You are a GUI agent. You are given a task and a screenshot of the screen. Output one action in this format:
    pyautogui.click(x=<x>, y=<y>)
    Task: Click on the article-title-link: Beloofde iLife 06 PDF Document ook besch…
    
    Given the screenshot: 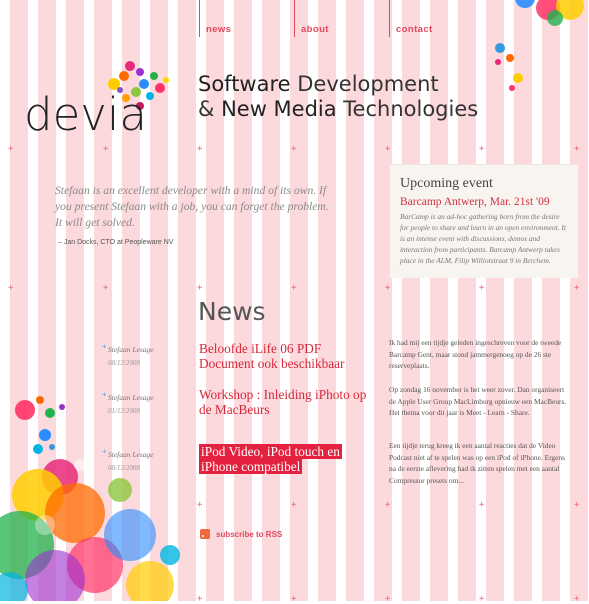 What is the action you would take?
    pyautogui.click(x=284, y=356)
    